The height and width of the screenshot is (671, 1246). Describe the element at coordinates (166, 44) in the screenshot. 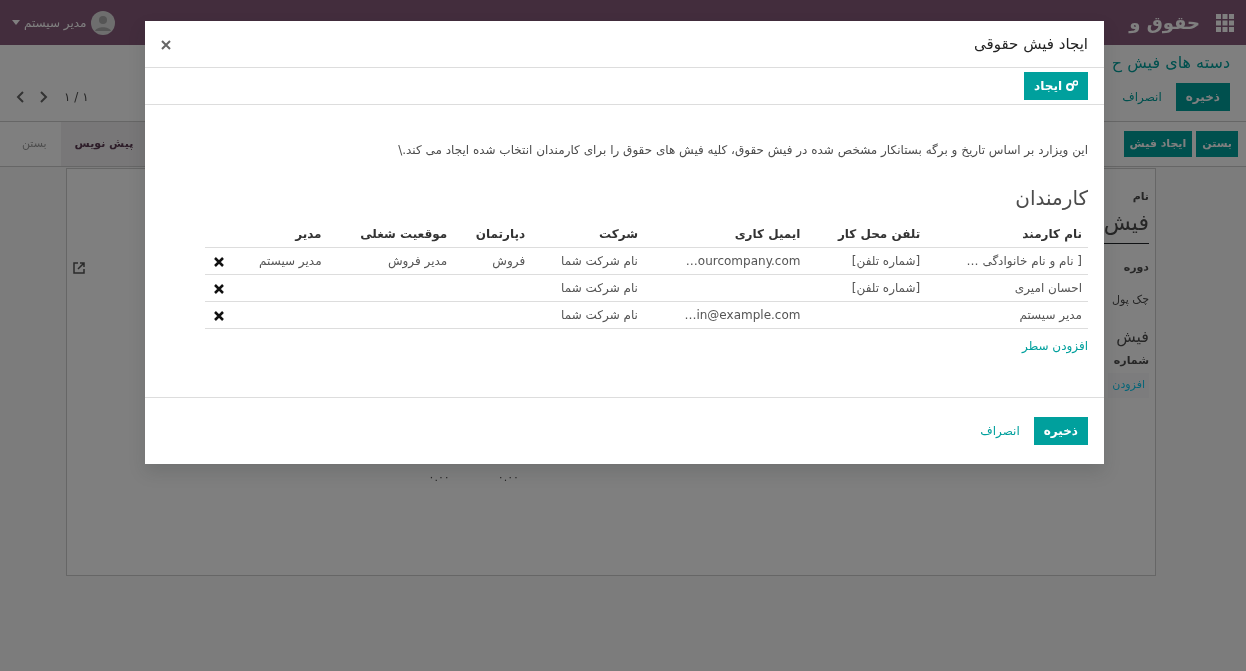

I see `close-icon` at that location.